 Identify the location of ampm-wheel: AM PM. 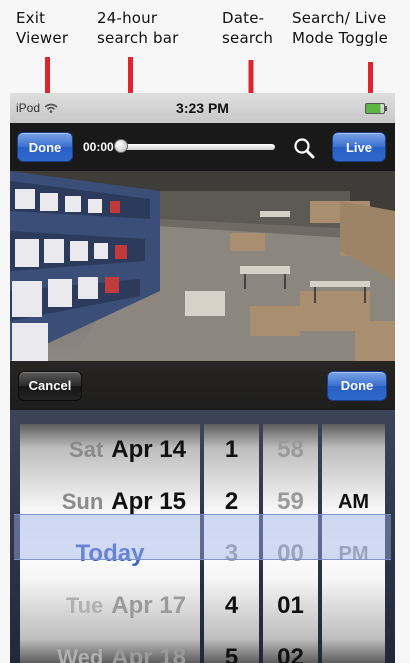
(353, 543).